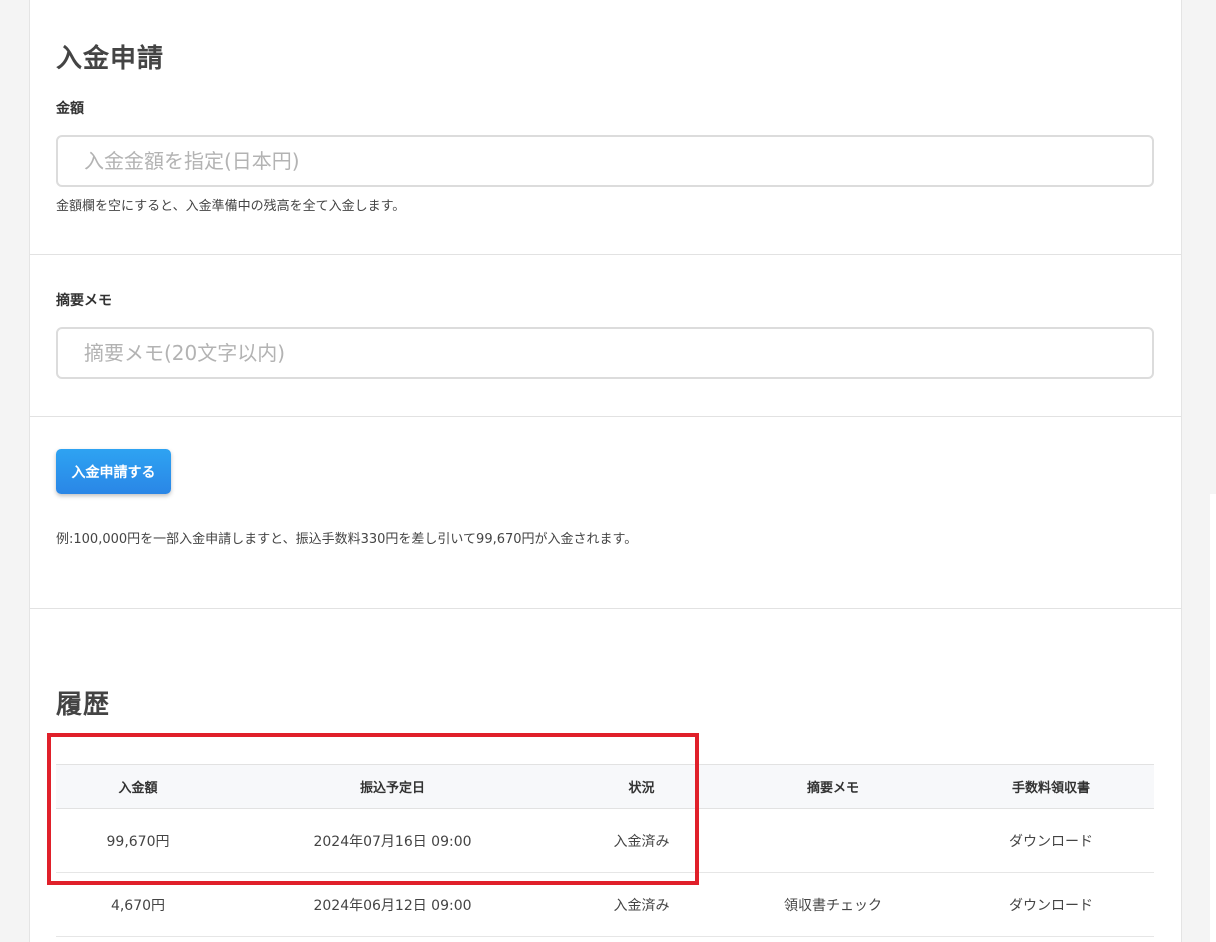 Image resolution: width=1216 pixels, height=942 pixels. What do you see at coordinates (1051, 786) in the screenshot?
I see `column-header-receipt: 手数料領収書` at bounding box center [1051, 786].